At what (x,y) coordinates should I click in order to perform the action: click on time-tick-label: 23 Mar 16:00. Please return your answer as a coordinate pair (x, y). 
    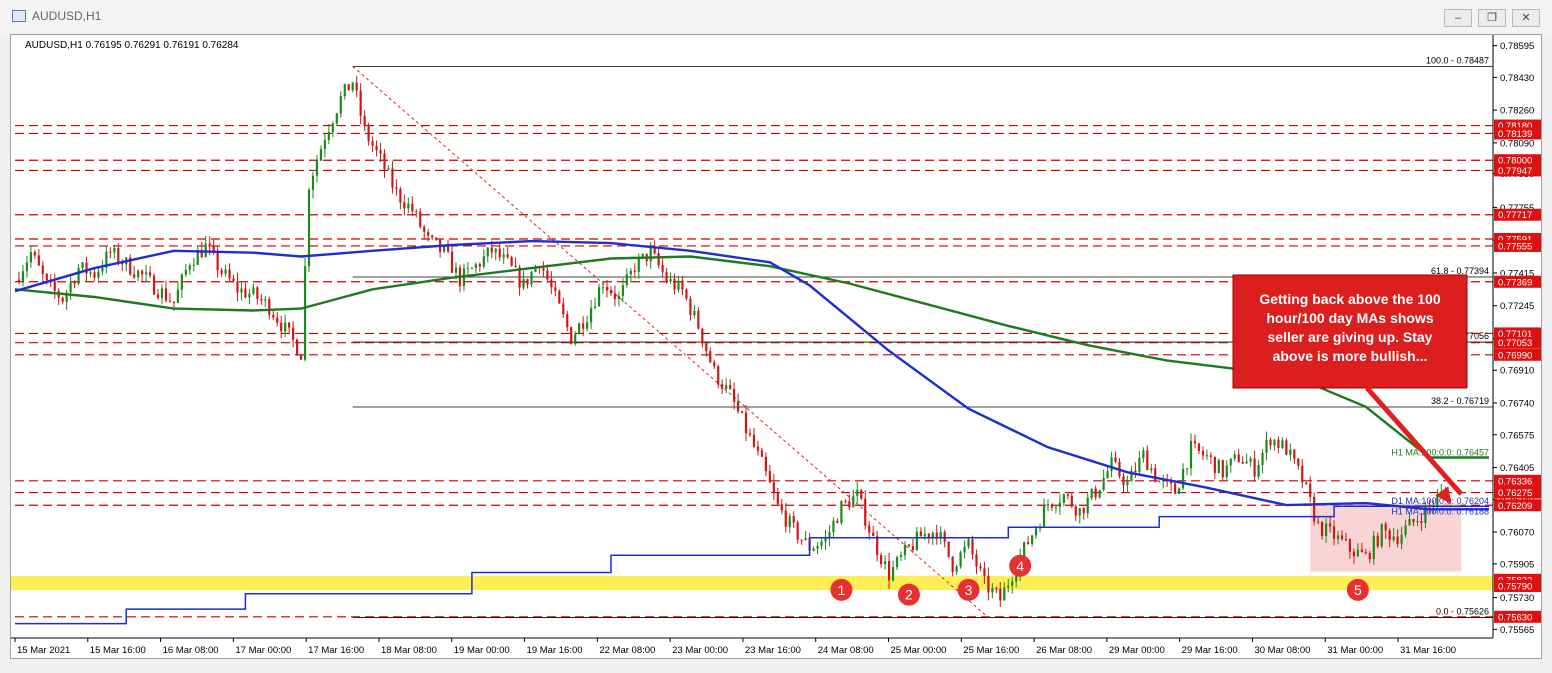
    Looking at the image, I should click on (773, 650).